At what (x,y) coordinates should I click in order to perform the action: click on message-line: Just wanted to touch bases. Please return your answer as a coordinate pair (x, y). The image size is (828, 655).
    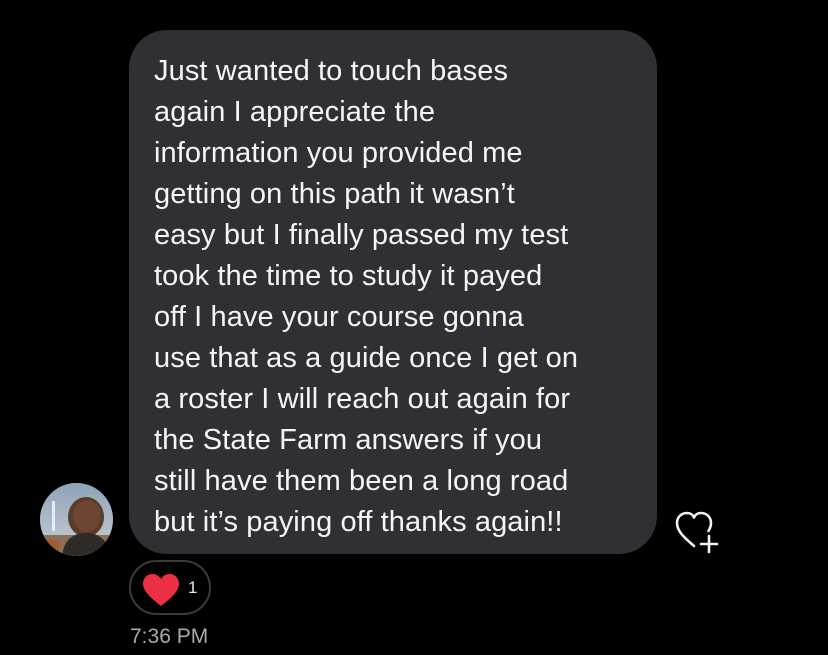
    Looking at the image, I should click on (331, 71).